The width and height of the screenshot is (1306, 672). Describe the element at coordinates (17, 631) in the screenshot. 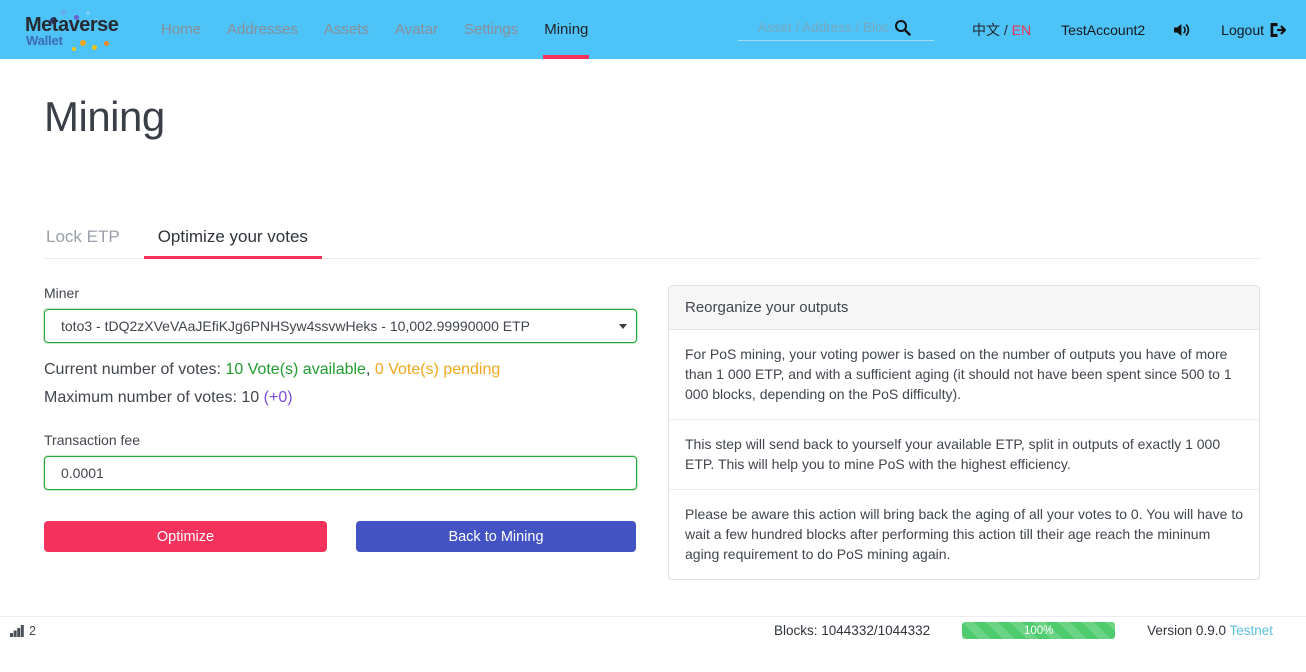

I see `signal-bars-icon` at that location.